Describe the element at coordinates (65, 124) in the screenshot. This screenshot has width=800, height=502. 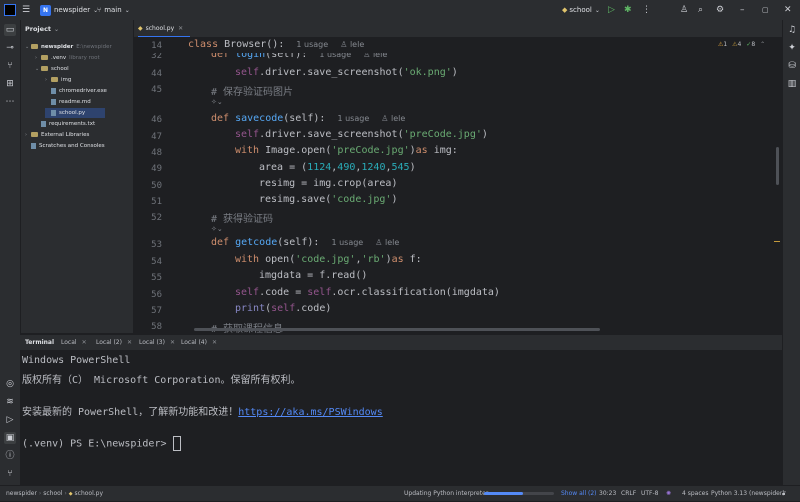
I see `tree-item: requirements.txt` at that location.